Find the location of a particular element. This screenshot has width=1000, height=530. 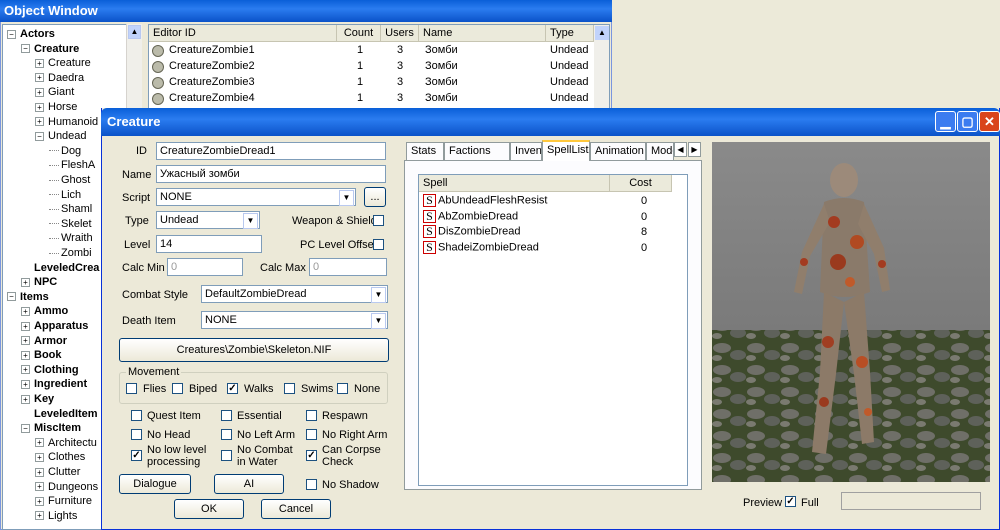

table-row: CreatureZombie3 1 3 Зомби Undead is located at coordinates (371, 83).